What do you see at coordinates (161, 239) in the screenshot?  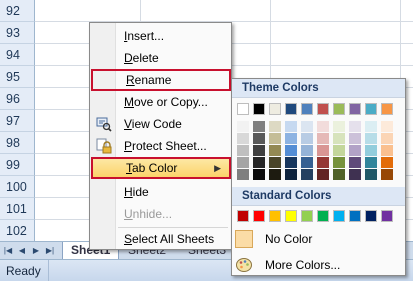 I see `menu-item-select-all-sheets: Select All Sheets` at bounding box center [161, 239].